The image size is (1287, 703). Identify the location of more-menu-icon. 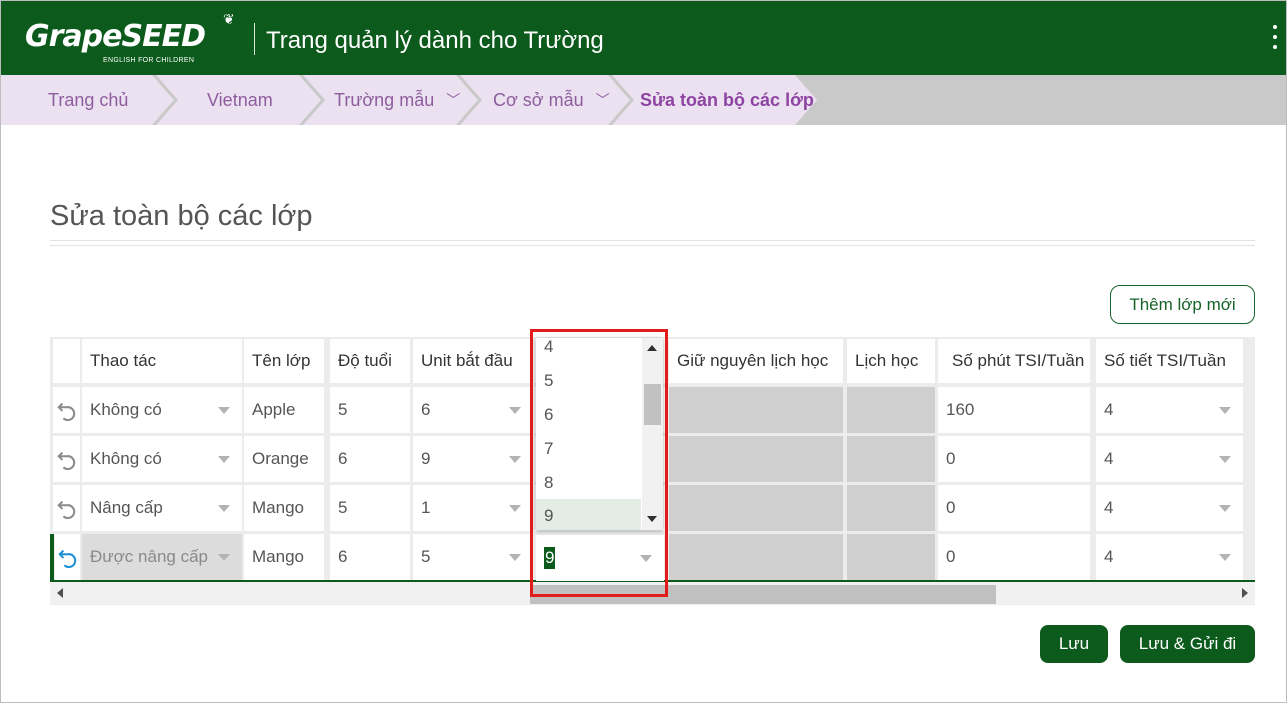
(1275, 37).